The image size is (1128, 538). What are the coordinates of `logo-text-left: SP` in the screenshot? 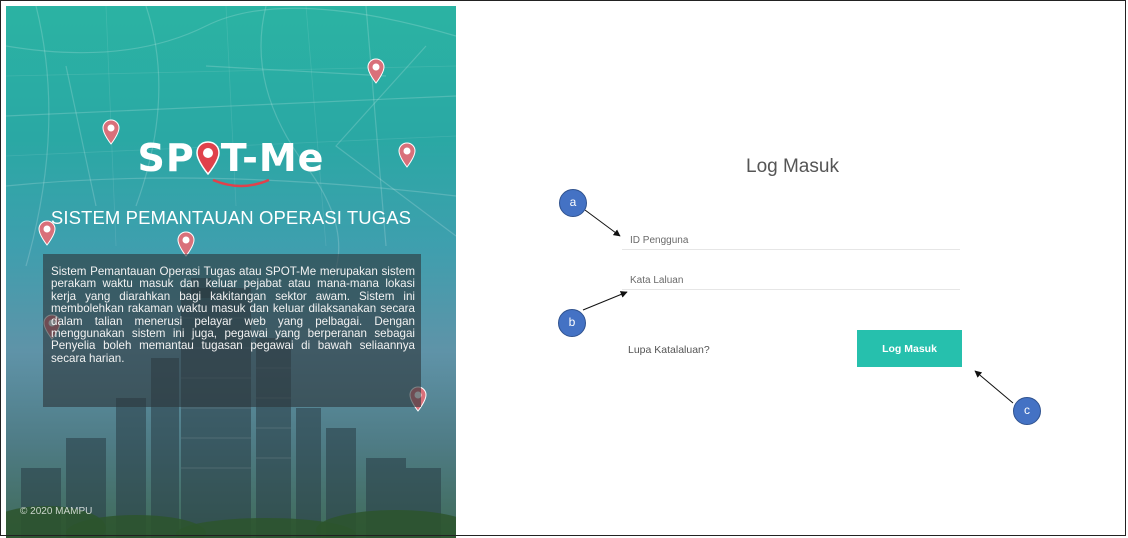 It's located at (166, 158).